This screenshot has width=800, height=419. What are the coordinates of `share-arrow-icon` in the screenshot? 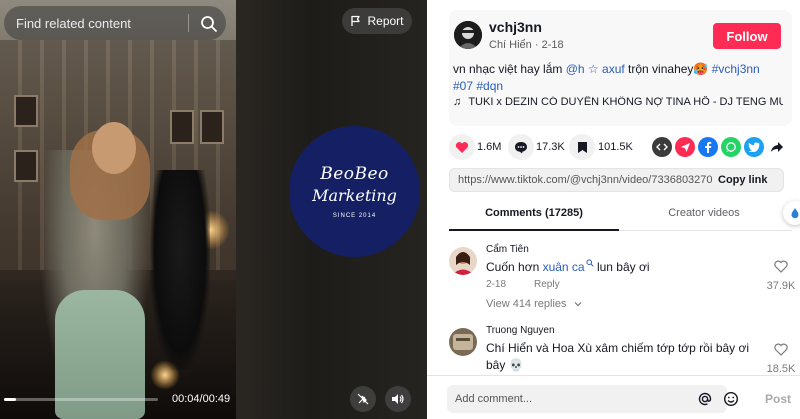 It's located at (777, 147).